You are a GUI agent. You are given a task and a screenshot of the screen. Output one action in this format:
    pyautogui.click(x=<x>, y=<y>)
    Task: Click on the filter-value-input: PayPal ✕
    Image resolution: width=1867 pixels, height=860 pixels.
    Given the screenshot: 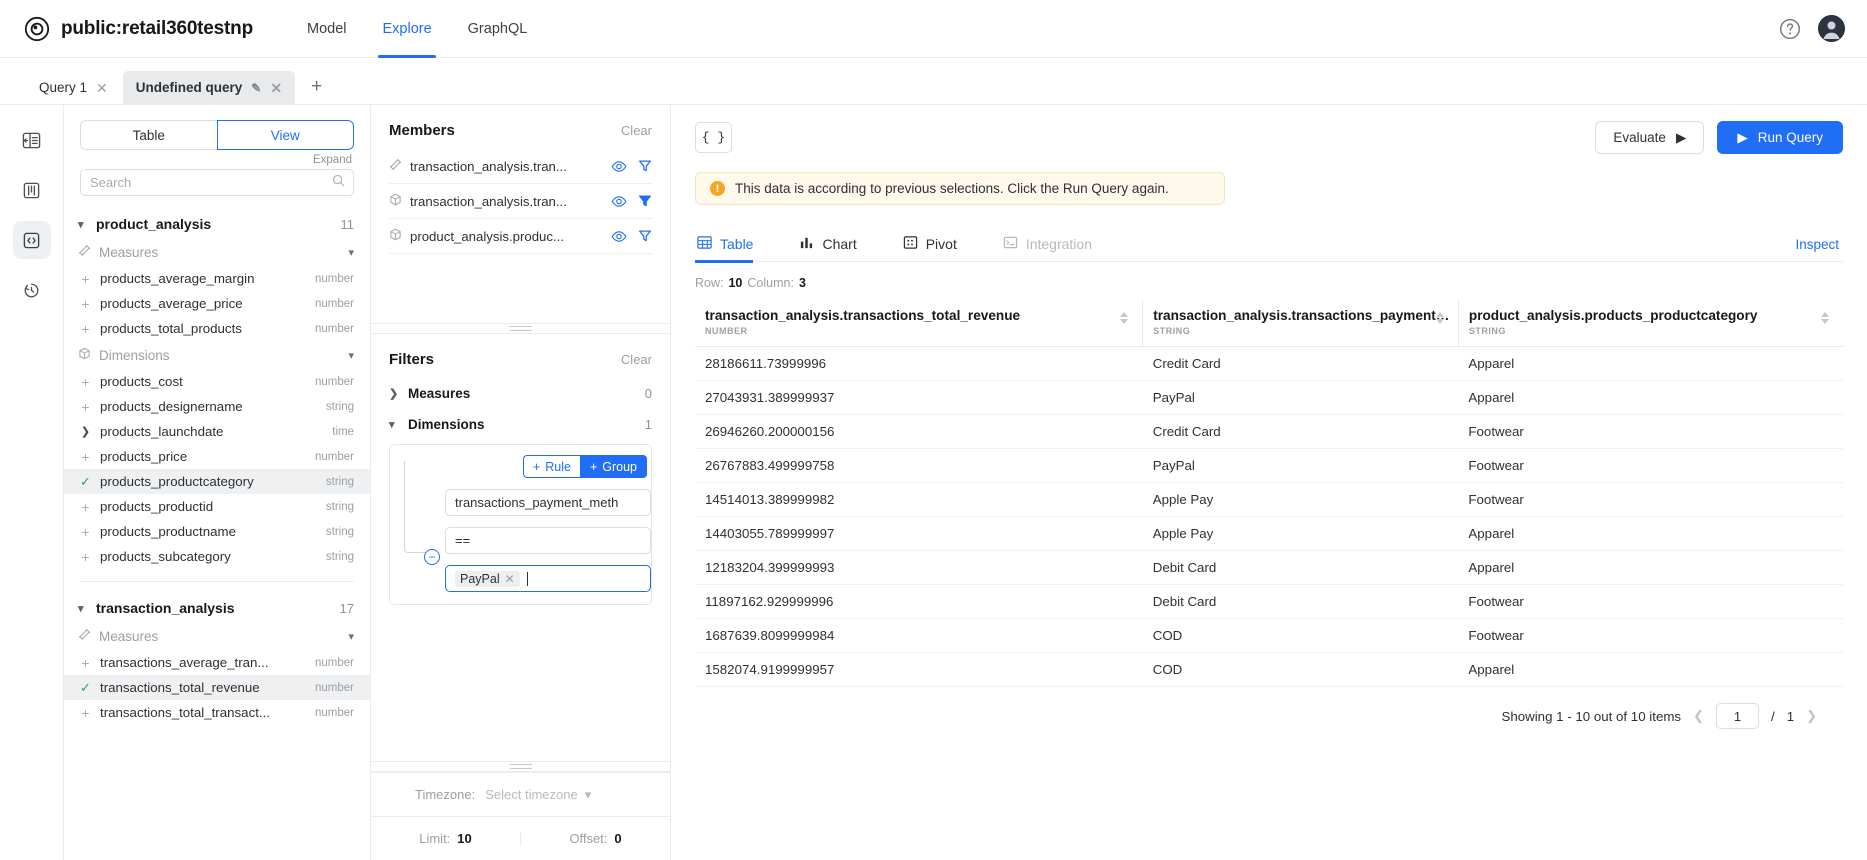 What is the action you would take?
    pyautogui.click(x=548, y=578)
    